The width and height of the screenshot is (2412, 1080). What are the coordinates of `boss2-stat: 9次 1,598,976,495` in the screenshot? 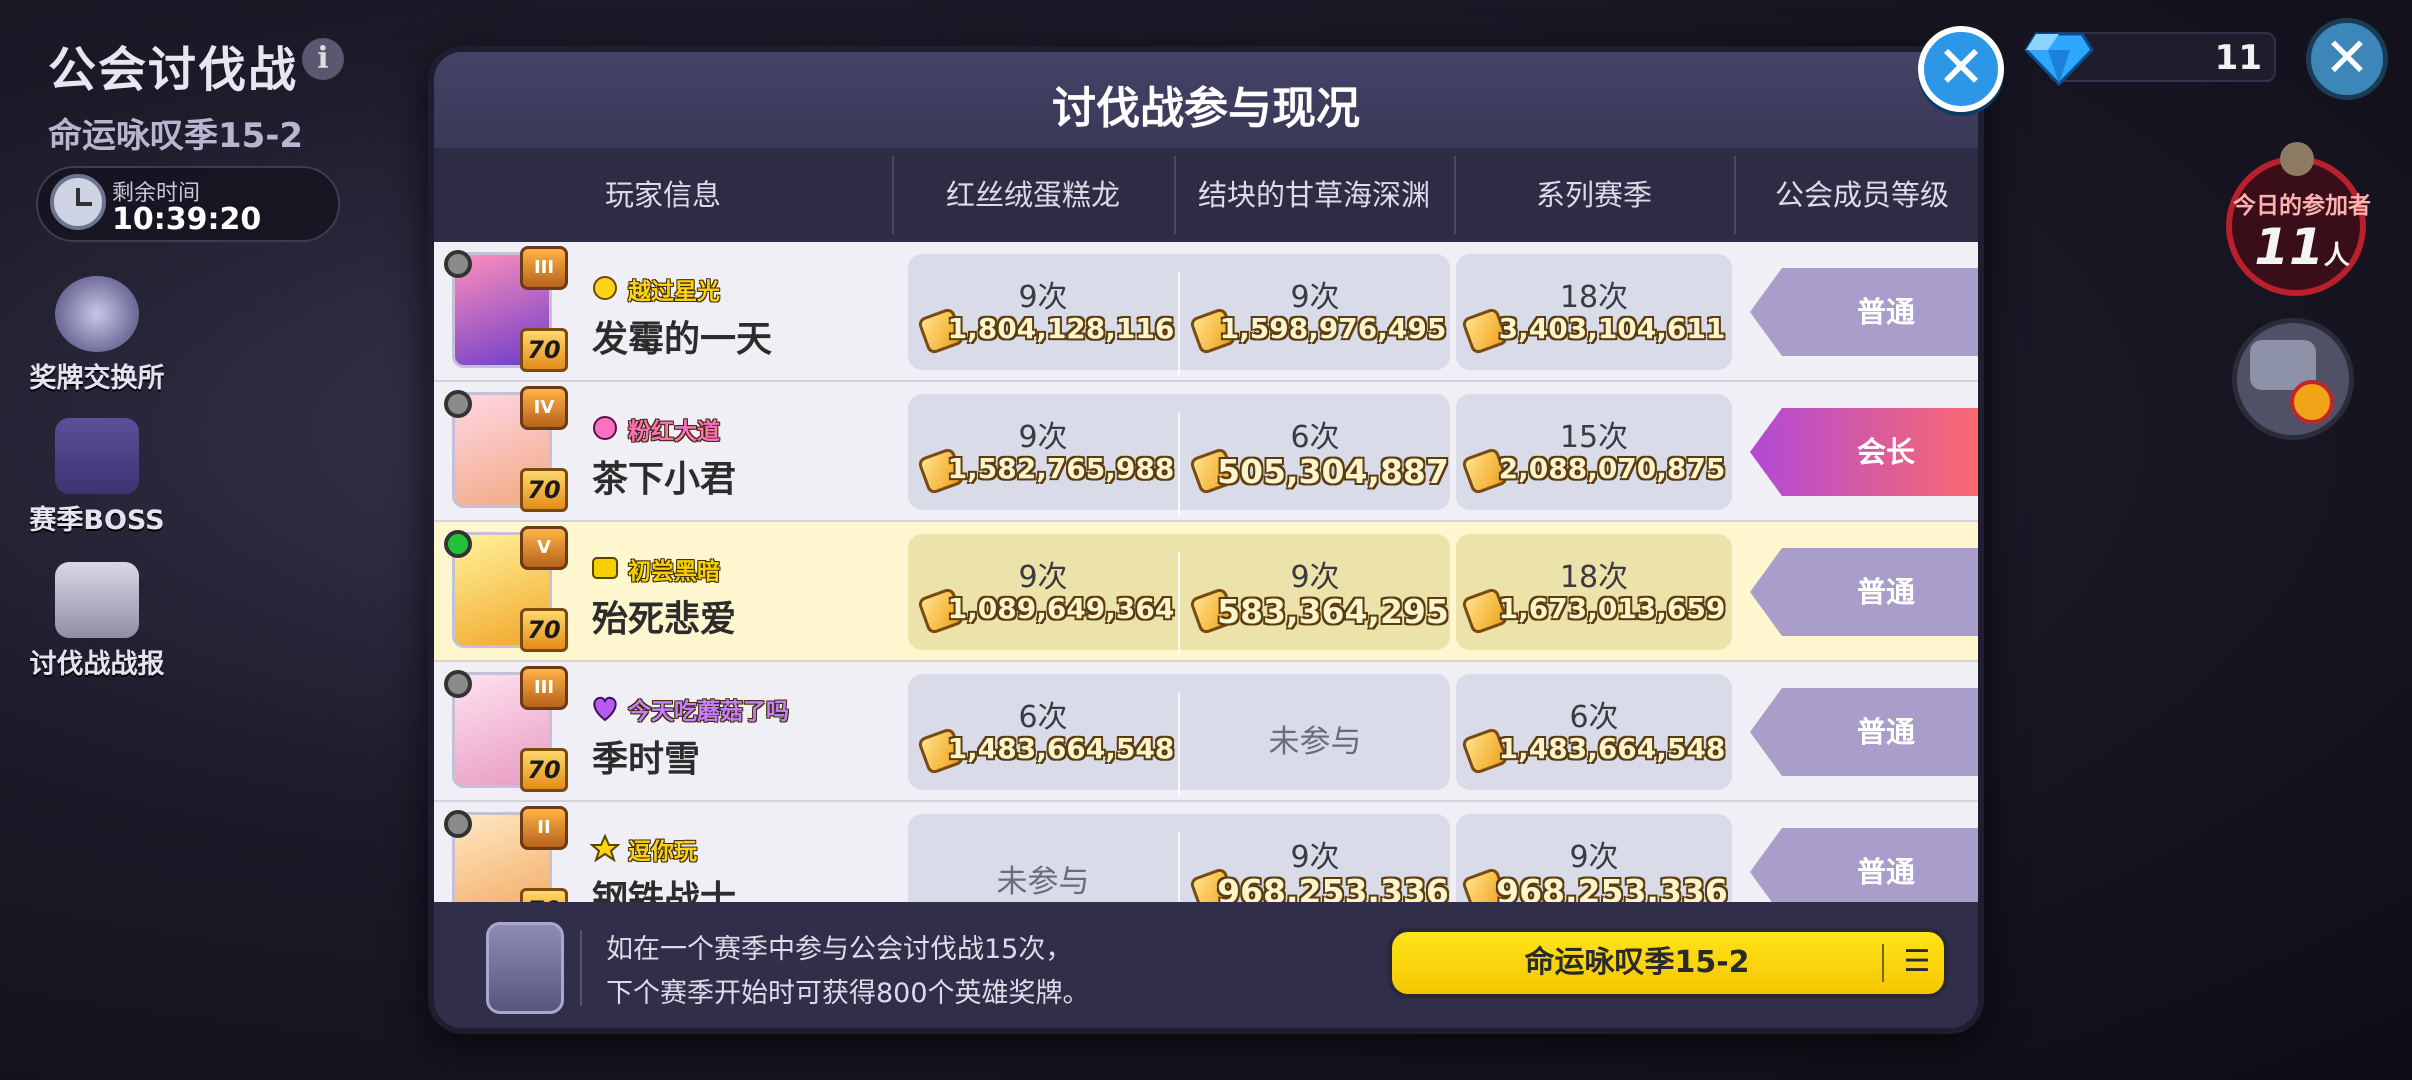 It's located at (1315, 312).